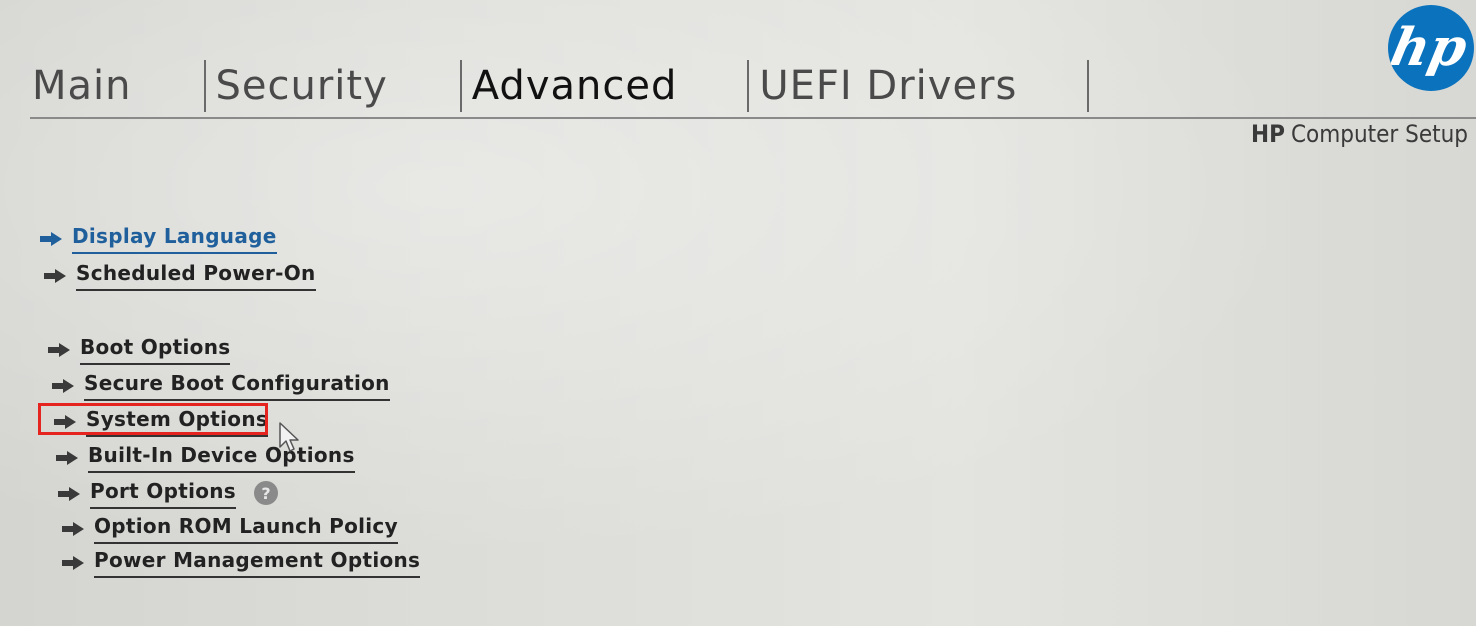 This screenshot has height=626, width=1476. Describe the element at coordinates (177, 422) in the screenshot. I see `menu-item-label: System Options` at that location.